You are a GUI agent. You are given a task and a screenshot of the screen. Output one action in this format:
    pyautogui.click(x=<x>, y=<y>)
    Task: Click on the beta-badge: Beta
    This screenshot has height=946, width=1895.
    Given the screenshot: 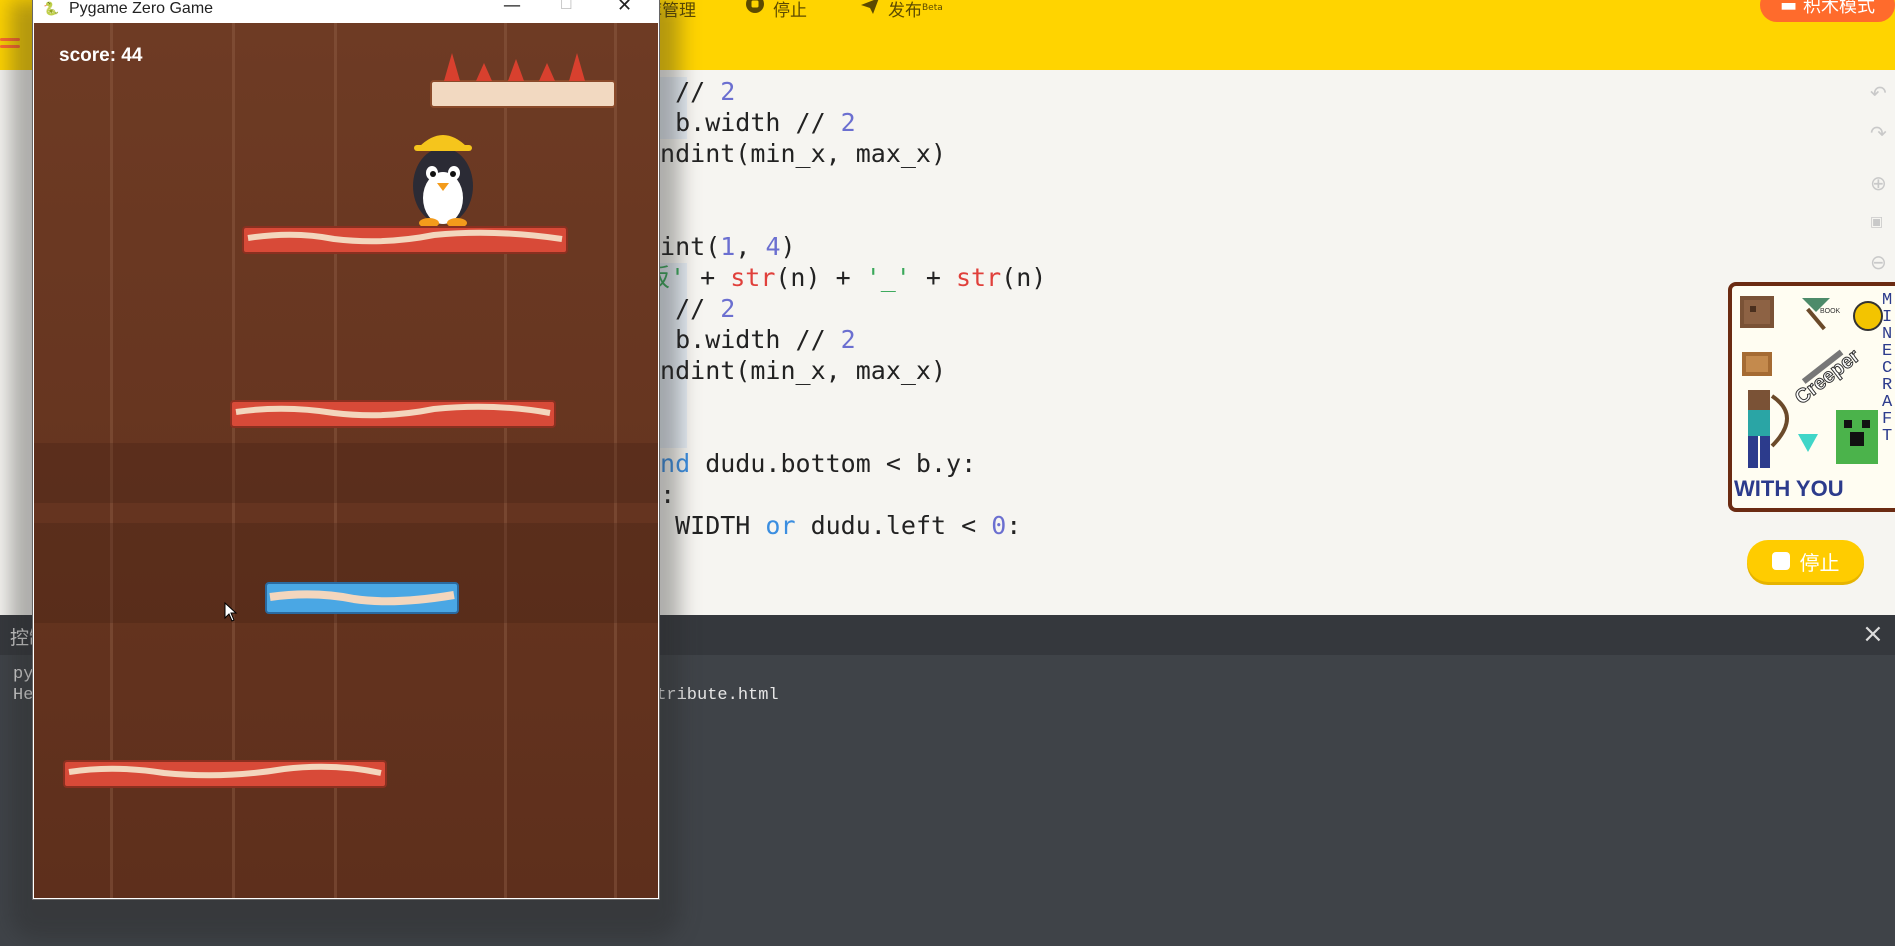 What is the action you would take?
    pyautogui.click(x=932, y=8)
    